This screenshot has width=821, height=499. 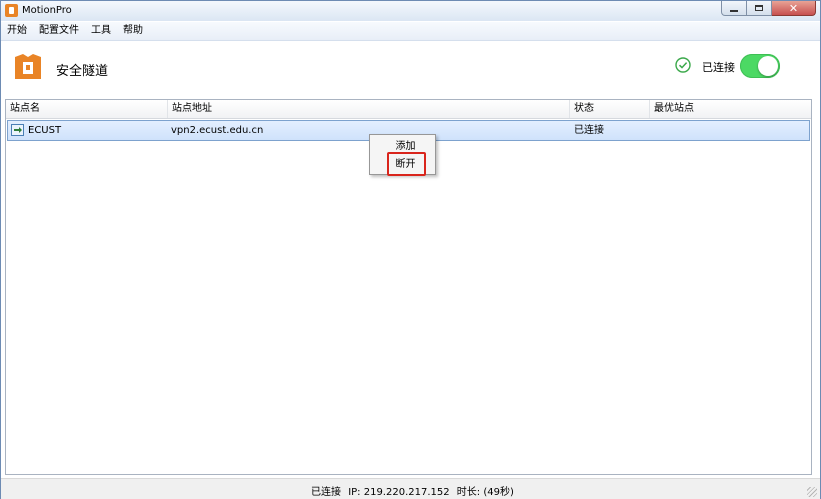 What do you see at coordinates (133, 31) in the screenshot?
I see `menu-help: 帮助` at bounding box center [133, 31].